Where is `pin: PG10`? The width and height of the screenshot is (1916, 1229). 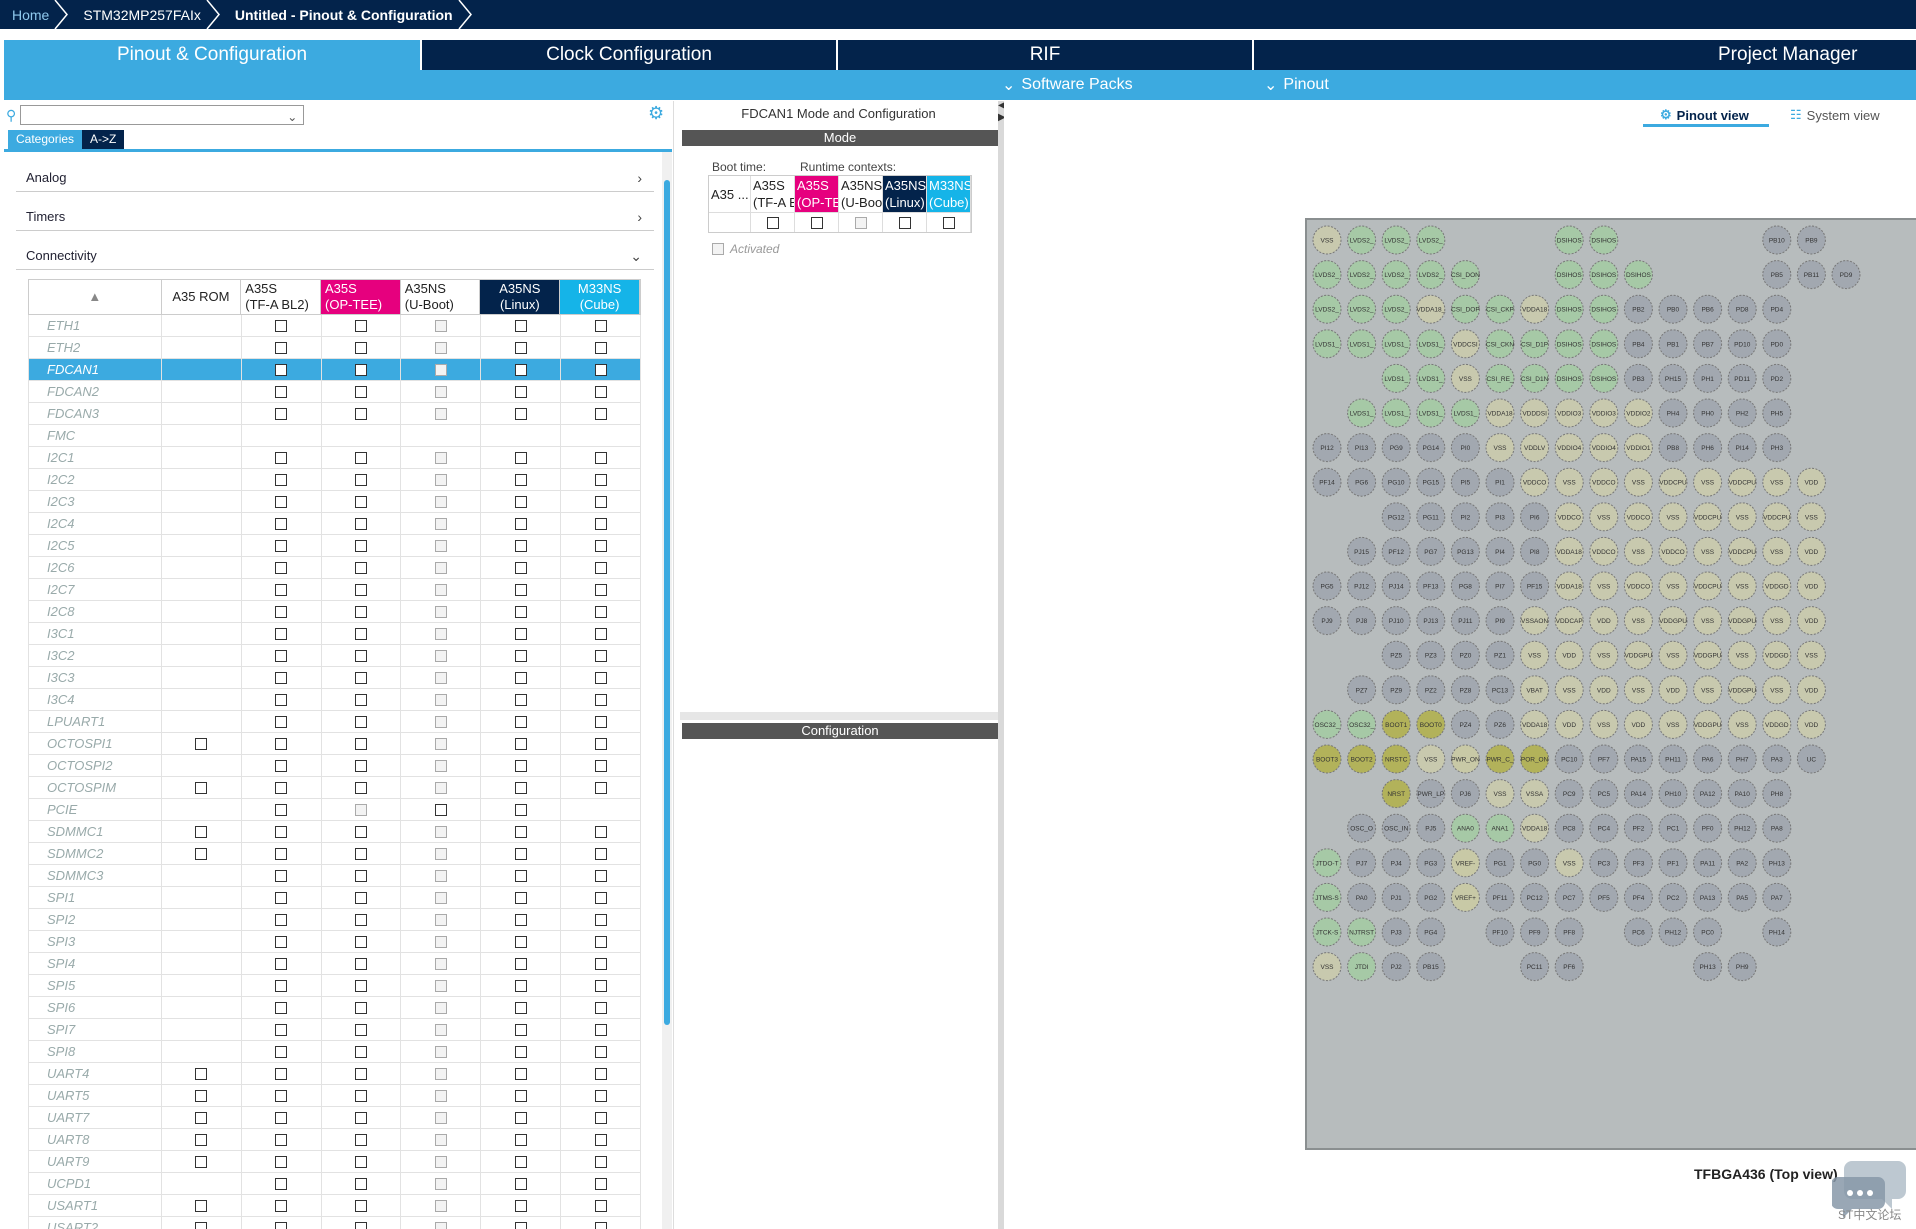
pin: PG10 is located at coordinates (1396, 482).